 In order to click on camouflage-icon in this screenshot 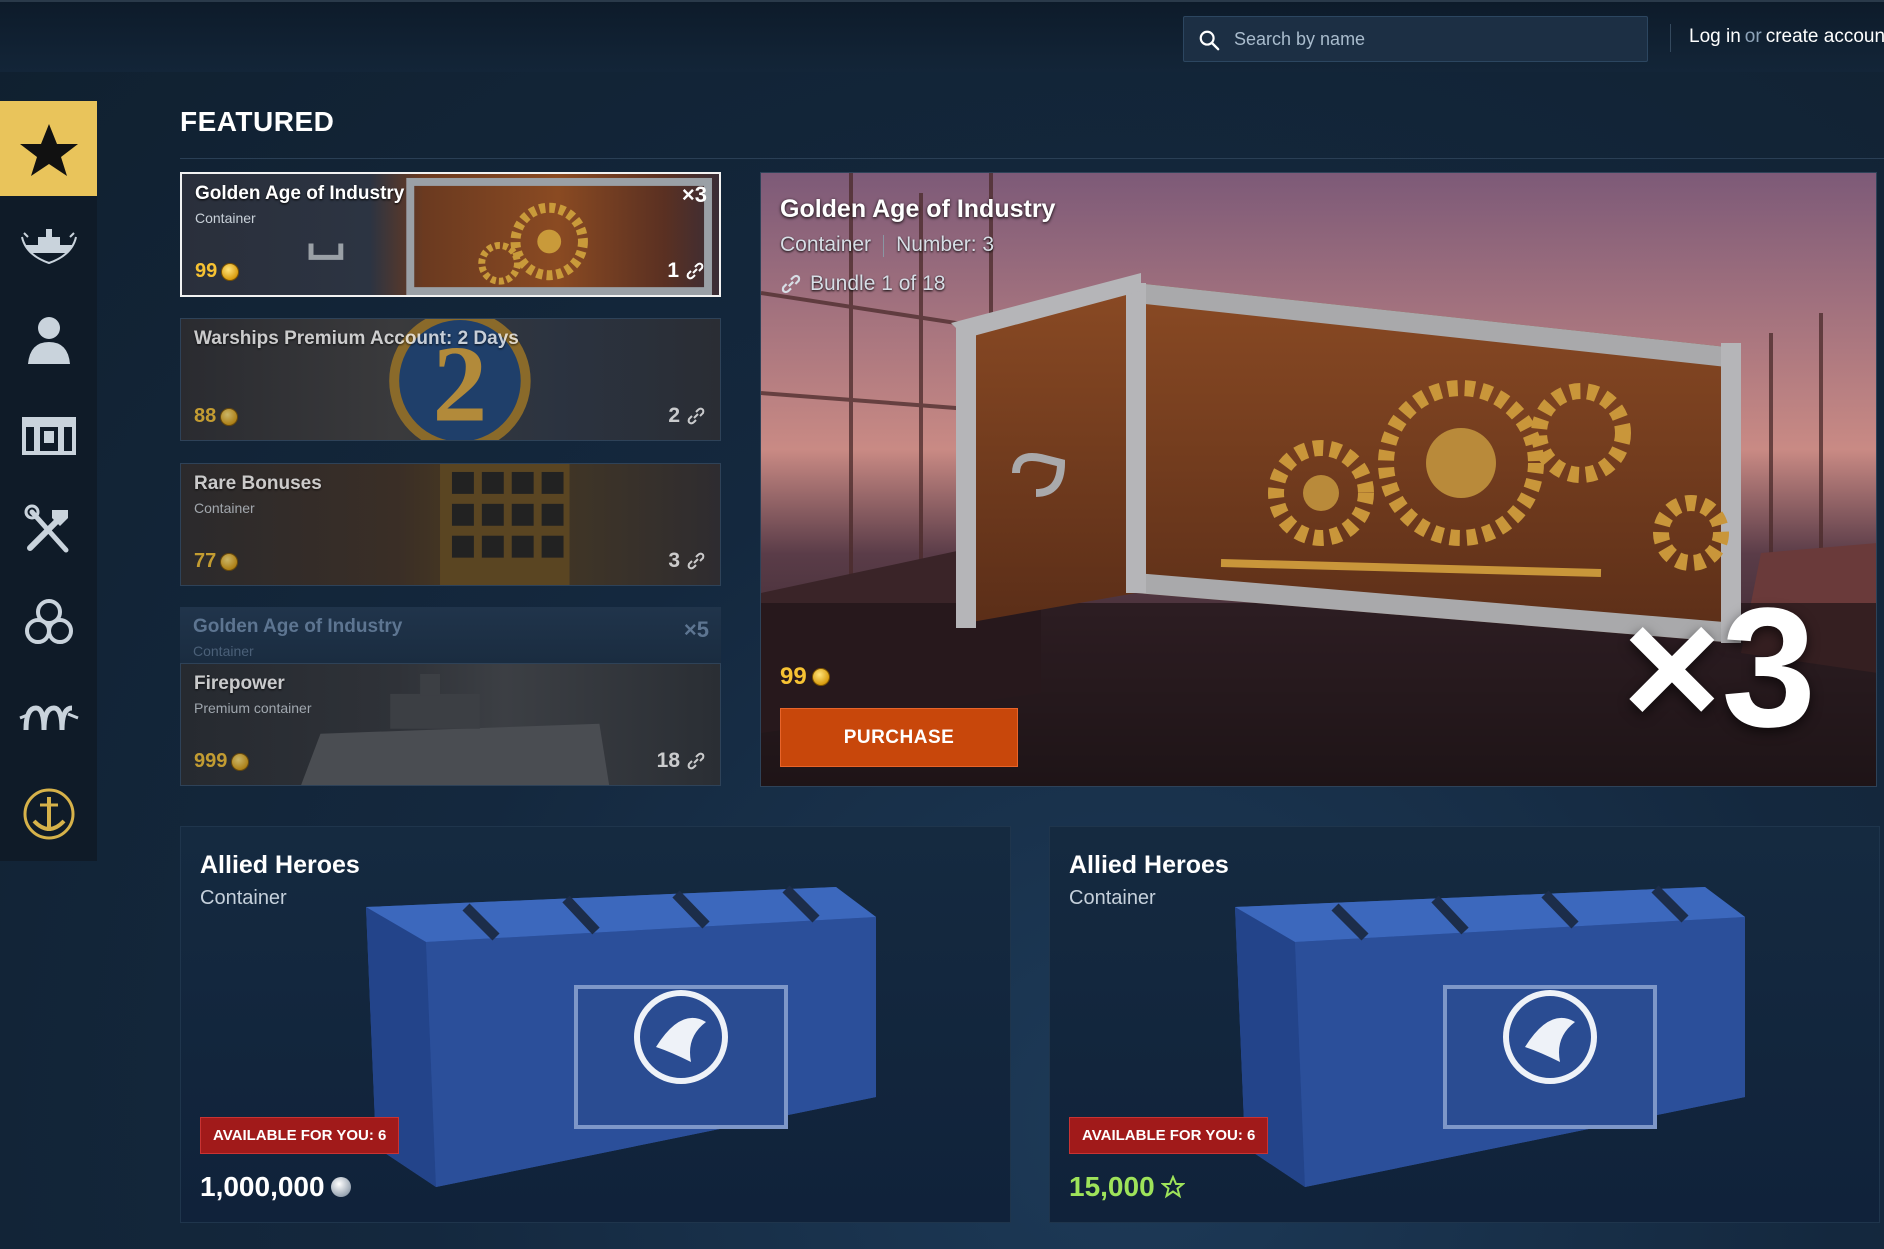, I will do `click(48, 621)`.